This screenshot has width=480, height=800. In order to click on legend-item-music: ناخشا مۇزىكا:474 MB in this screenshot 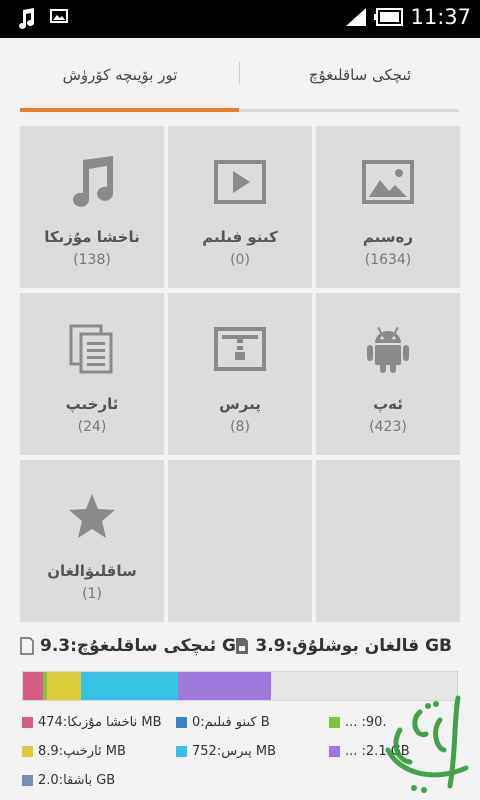, I will do `click(92, 722)`.